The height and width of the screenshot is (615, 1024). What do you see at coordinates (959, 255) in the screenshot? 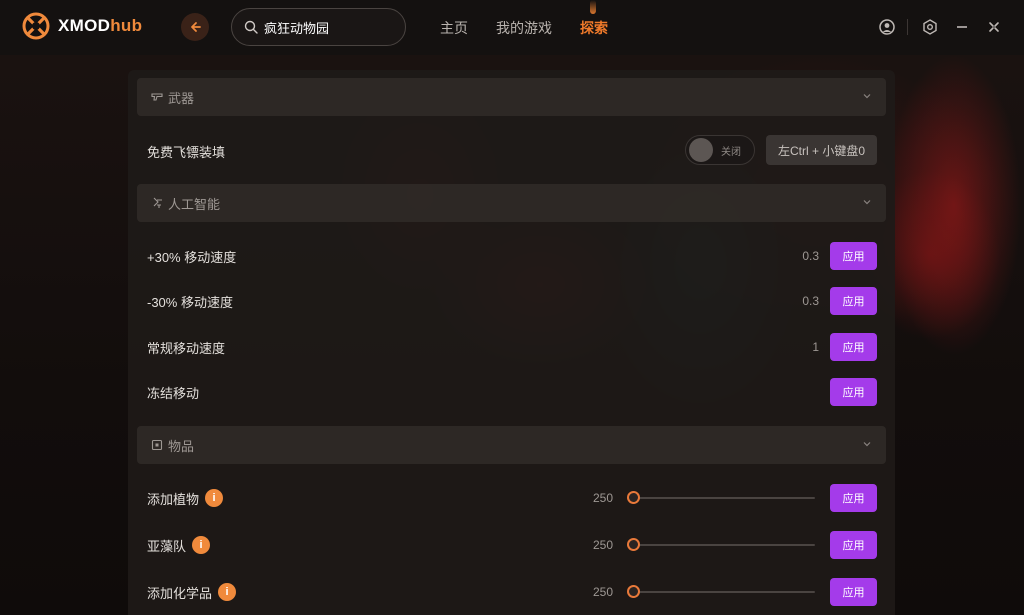
I see `background-art-right` at bounding box center [959, 255].